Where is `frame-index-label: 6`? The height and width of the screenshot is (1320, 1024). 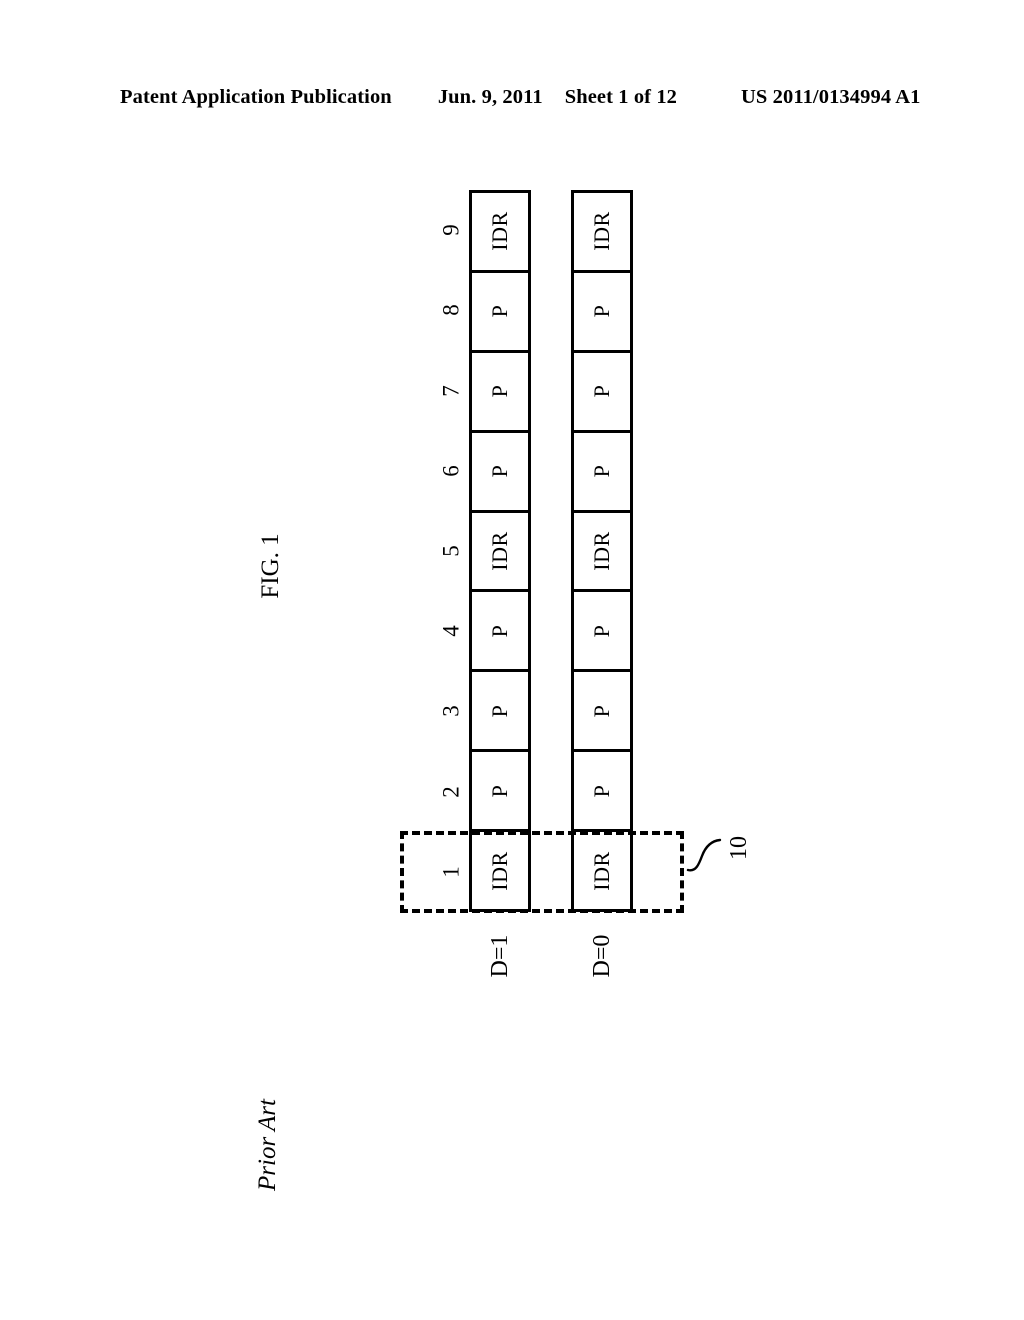 frame-index-label: 6 is located at coordinates (451, 471).